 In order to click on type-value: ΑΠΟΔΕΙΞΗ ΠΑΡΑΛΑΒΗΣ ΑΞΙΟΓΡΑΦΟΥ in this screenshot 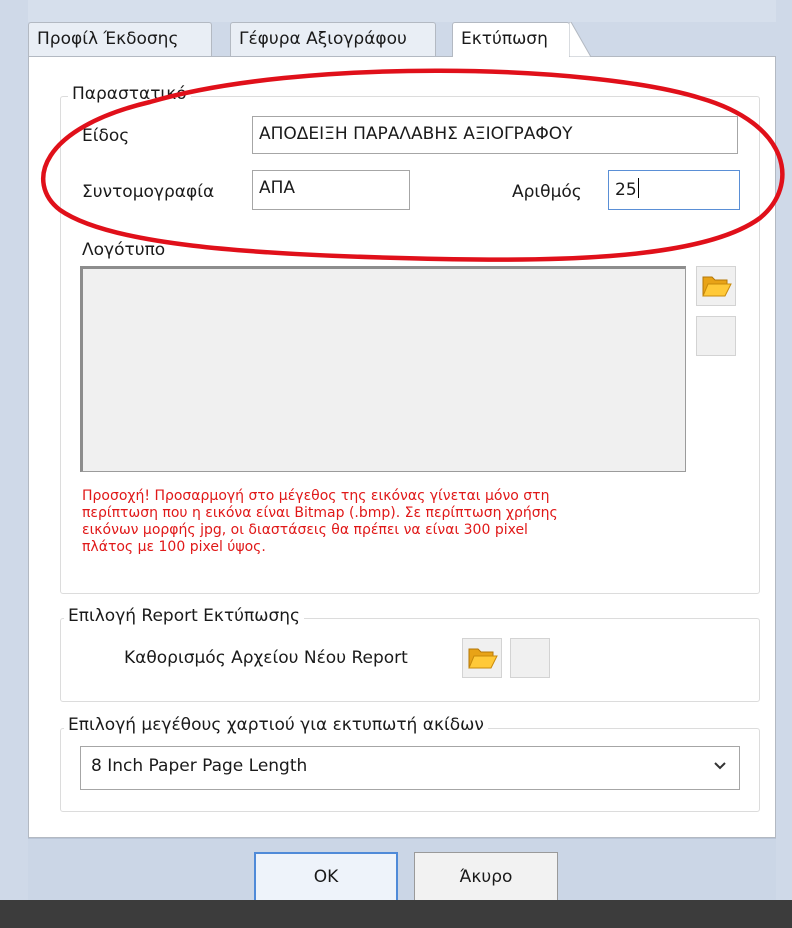, I will do `click(416, 134)`.